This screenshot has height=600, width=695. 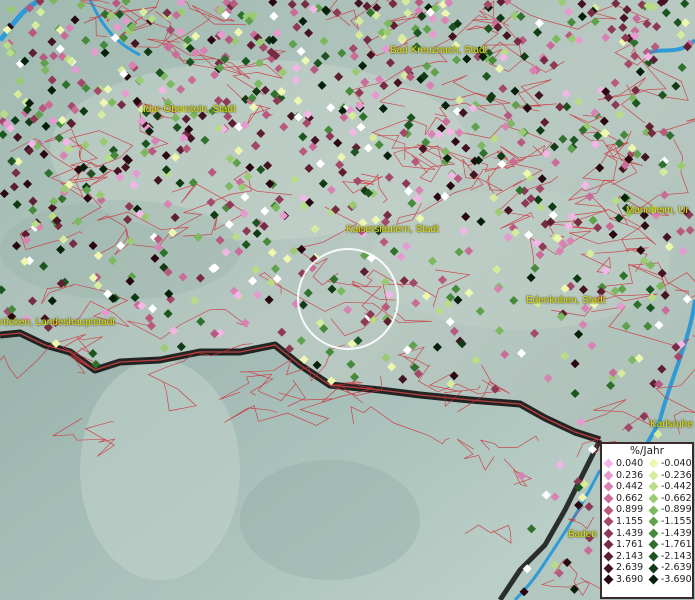 What do you see at coordinates (630, 579) in the screenshot?
I see `legend-label: 3.690` at bounding box center [630, 579].